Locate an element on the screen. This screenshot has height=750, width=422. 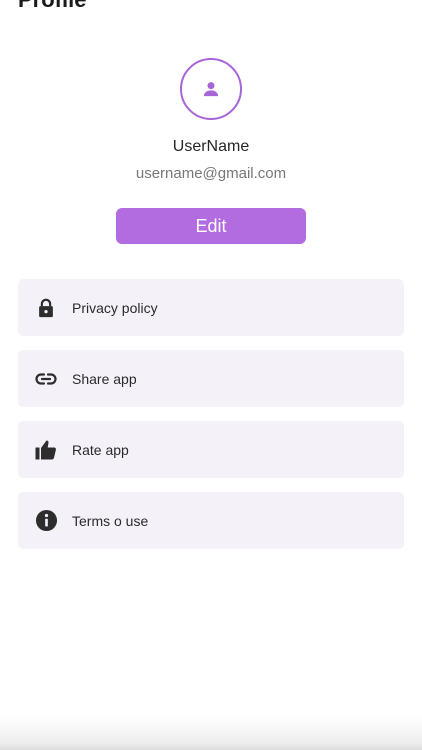
edit-profile-button: Edit is located at coordinates (211, 226).